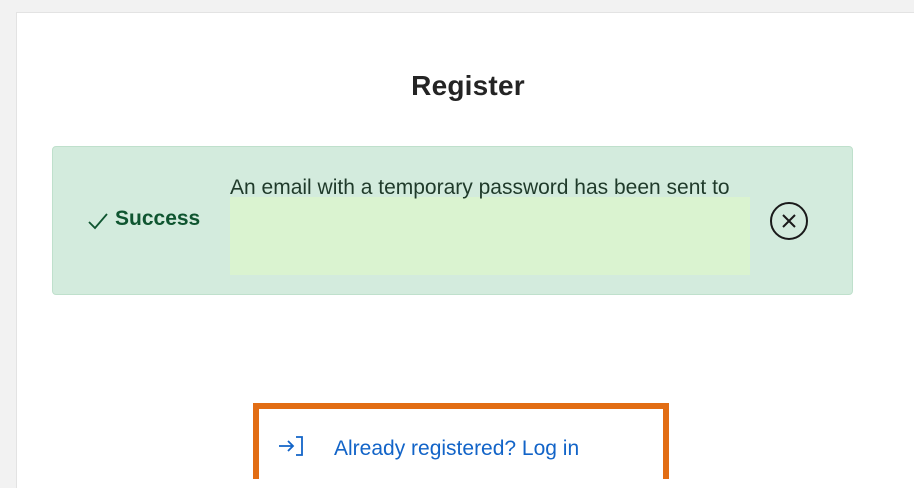 The height and width of the screenshot is (488, 914). Describe the element at coordinates (98, 221) in the screenshot. I see `checkmark-icon` at that location.